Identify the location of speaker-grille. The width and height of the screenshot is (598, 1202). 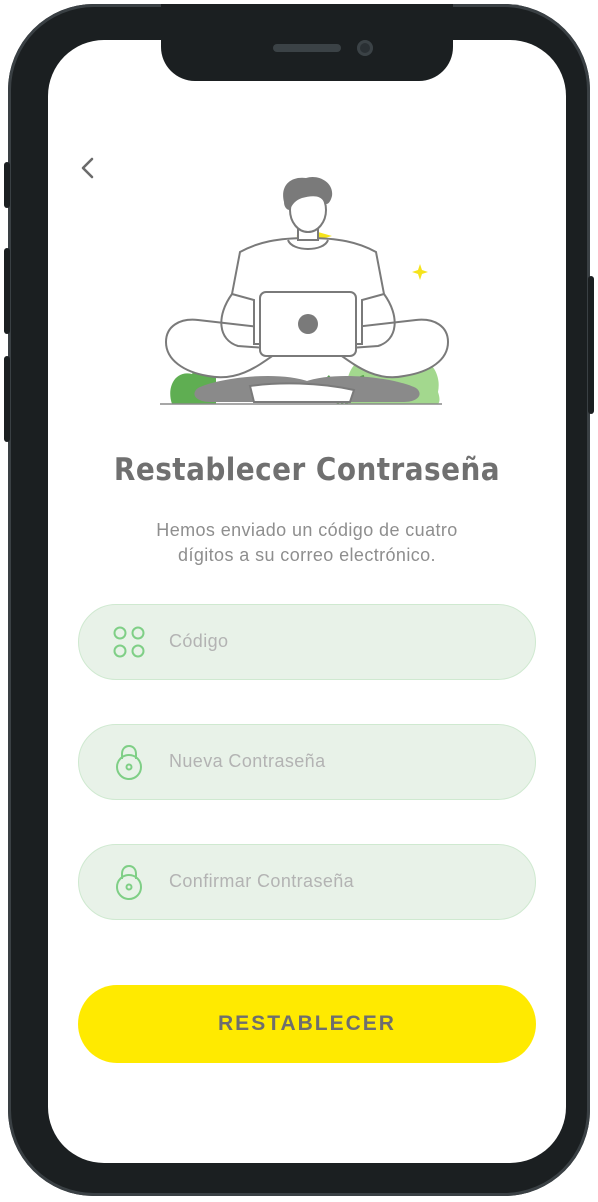
(307, 48).